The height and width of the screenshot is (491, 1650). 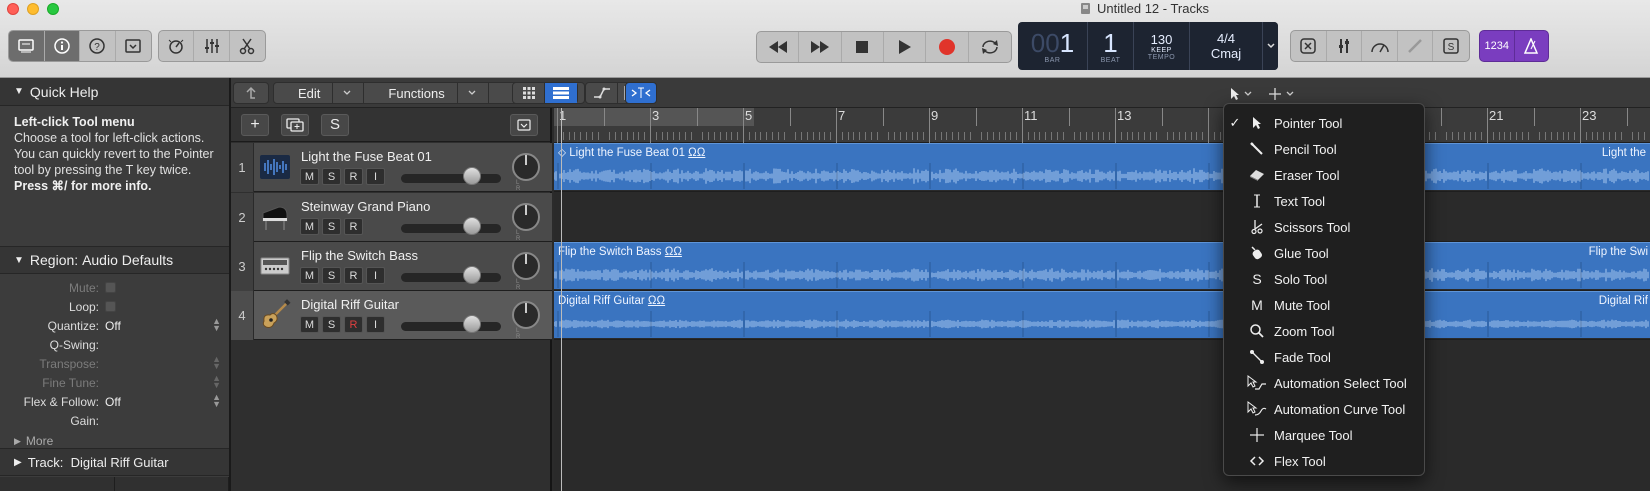 I want to click on automation-button, so click(x=602, y=93).